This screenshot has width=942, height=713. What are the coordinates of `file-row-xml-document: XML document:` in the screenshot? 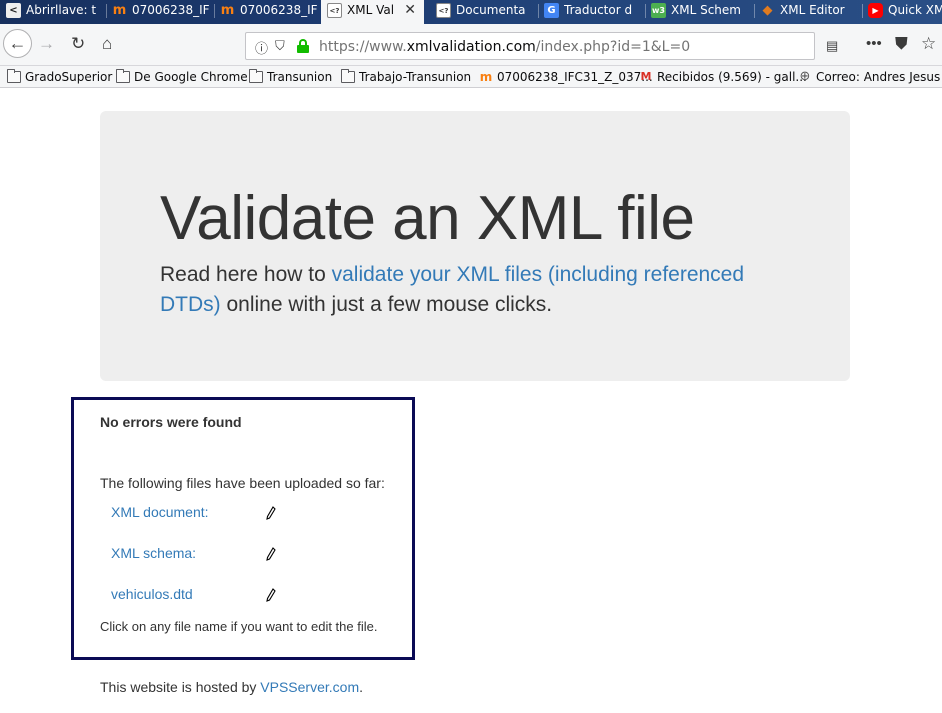 It's located at (193, 512).